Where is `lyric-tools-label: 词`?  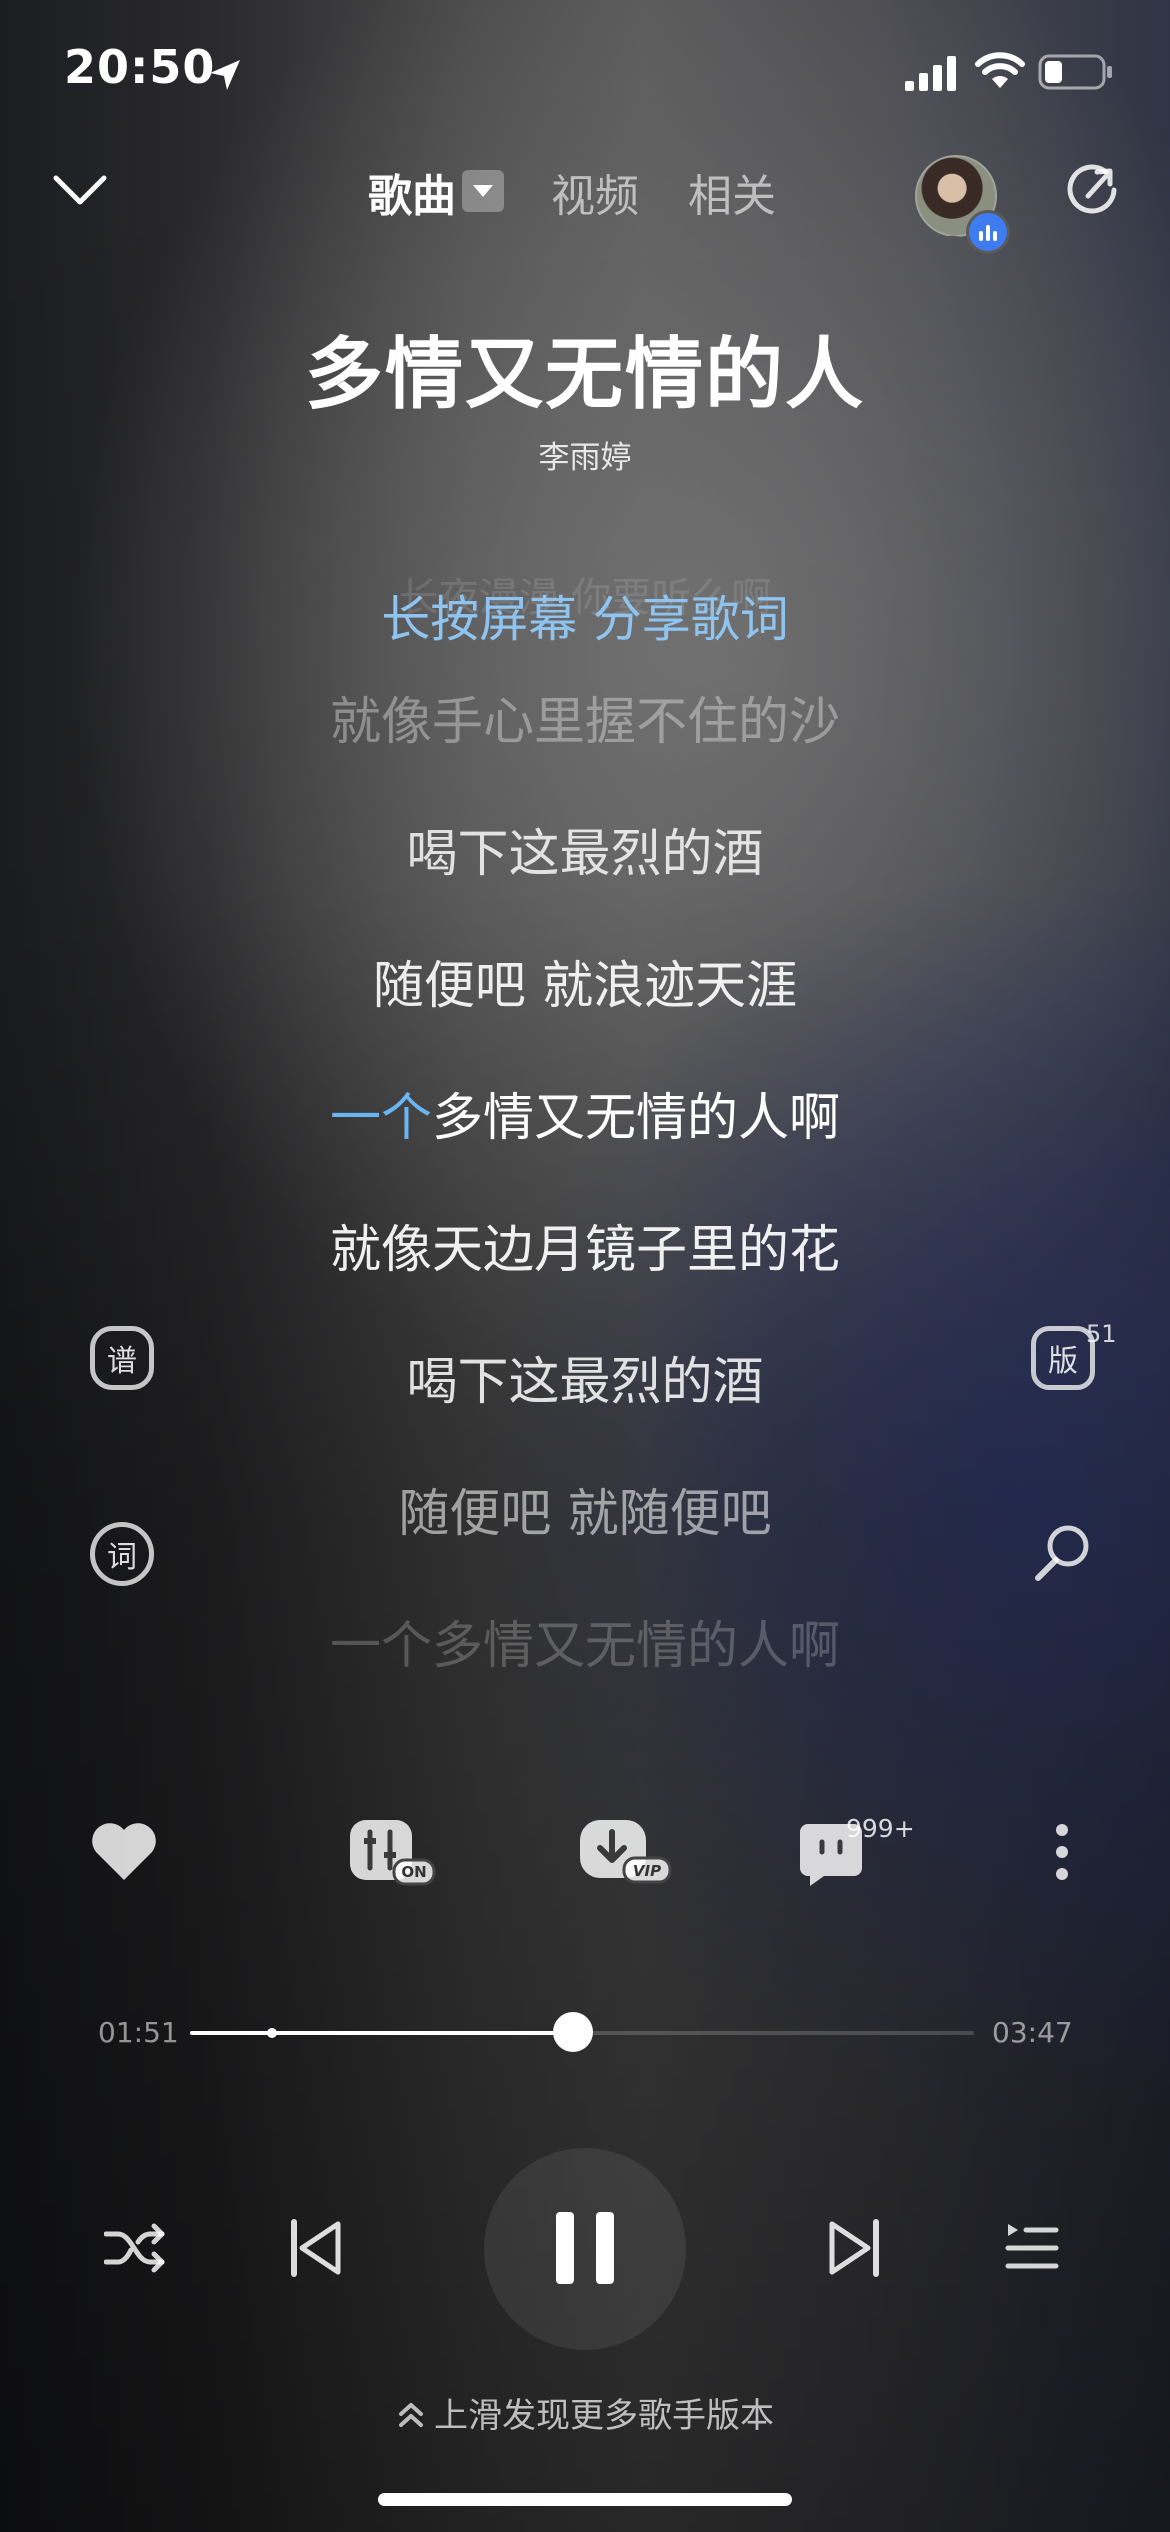 lyric-tools-label: 词 is located at coordinates (122, 1557).